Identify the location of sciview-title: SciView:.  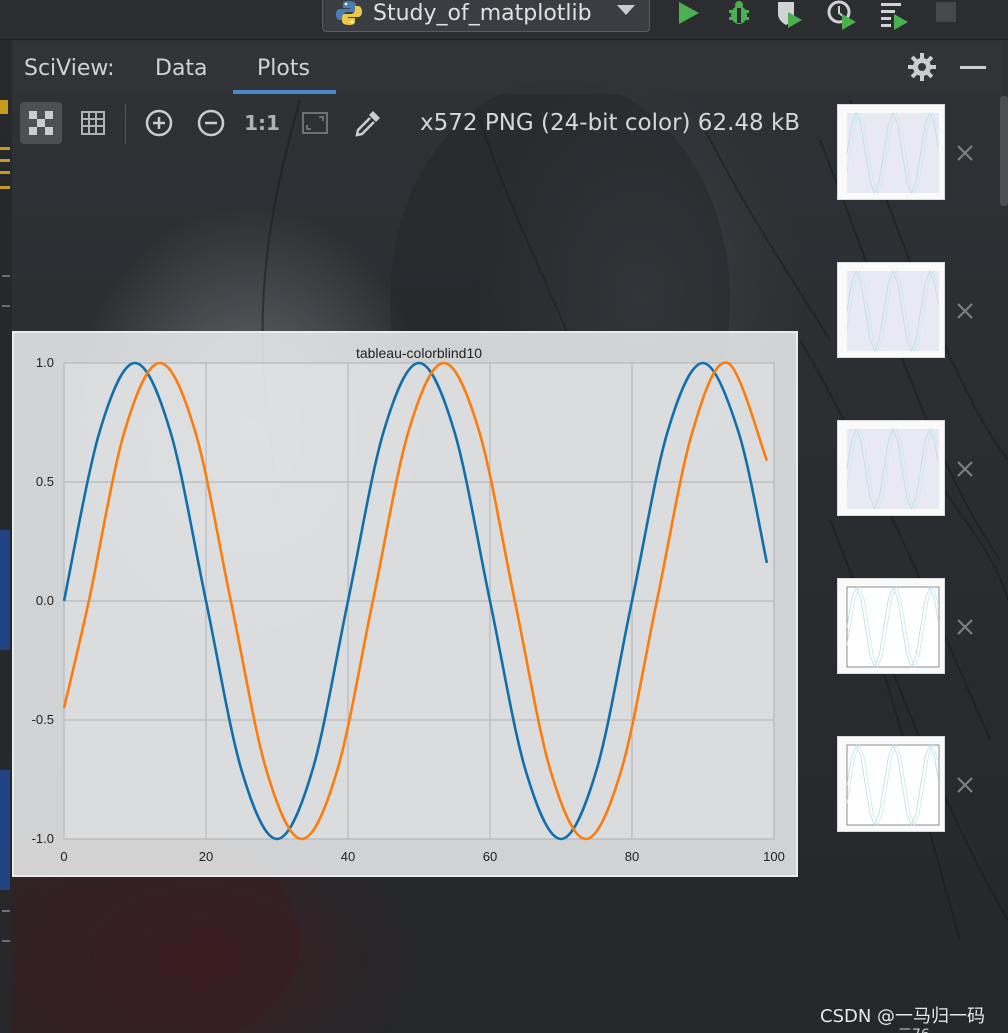
(69, 68).